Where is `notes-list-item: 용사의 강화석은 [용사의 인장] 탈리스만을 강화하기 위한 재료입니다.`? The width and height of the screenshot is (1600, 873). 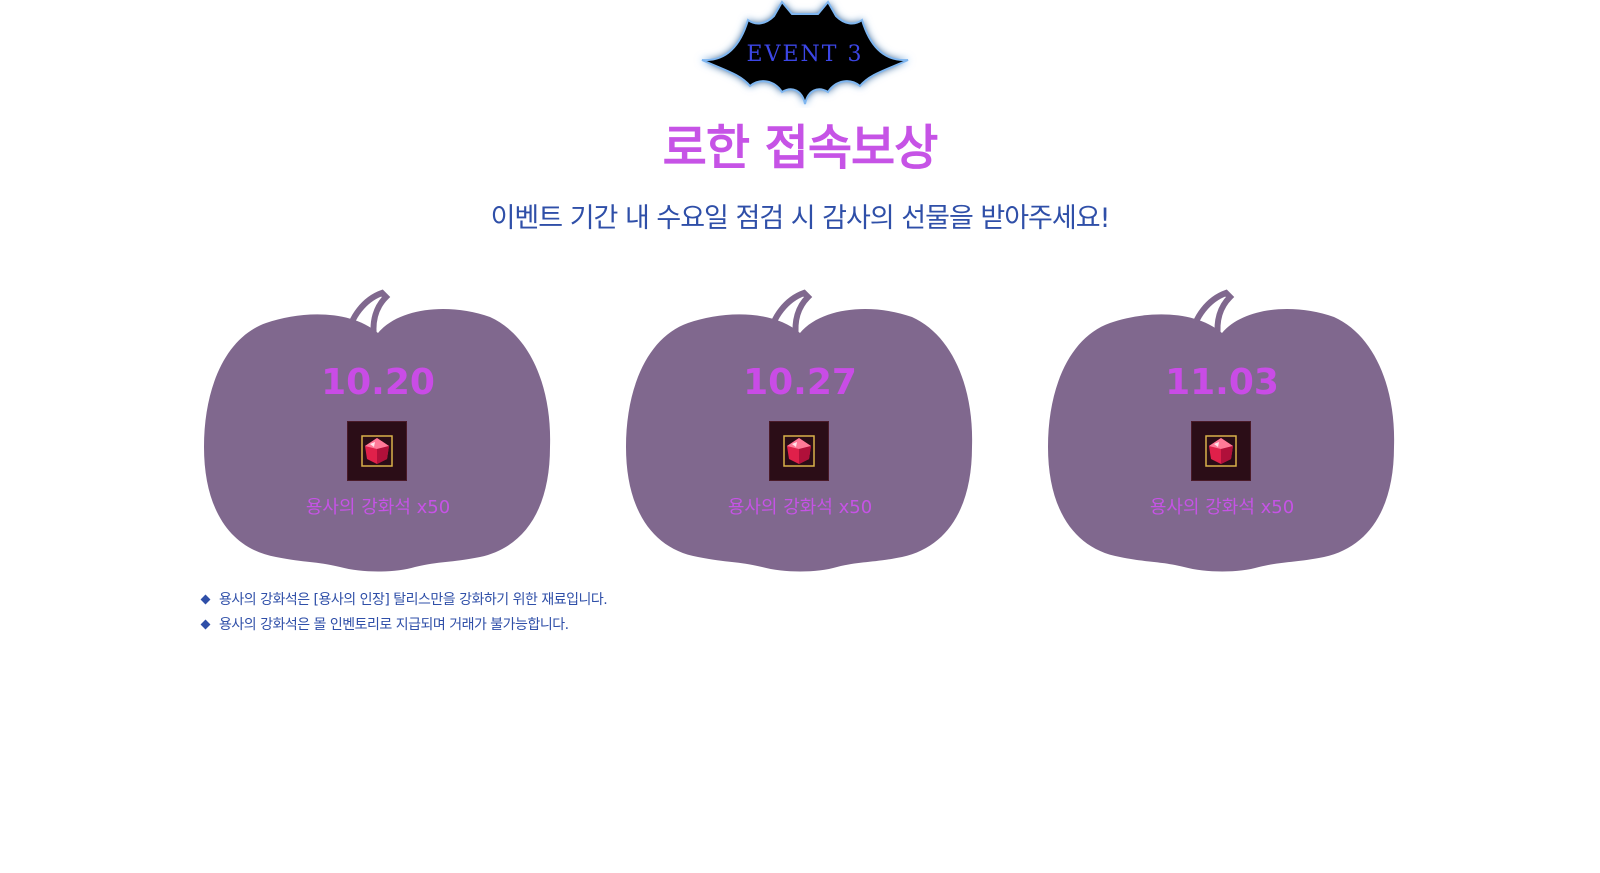 notes-list-item: 용사의 강화석은 [용사의 인장] 탈리스만을 강화하기 위한 재료입니다. is located at coordinates (404, 602).